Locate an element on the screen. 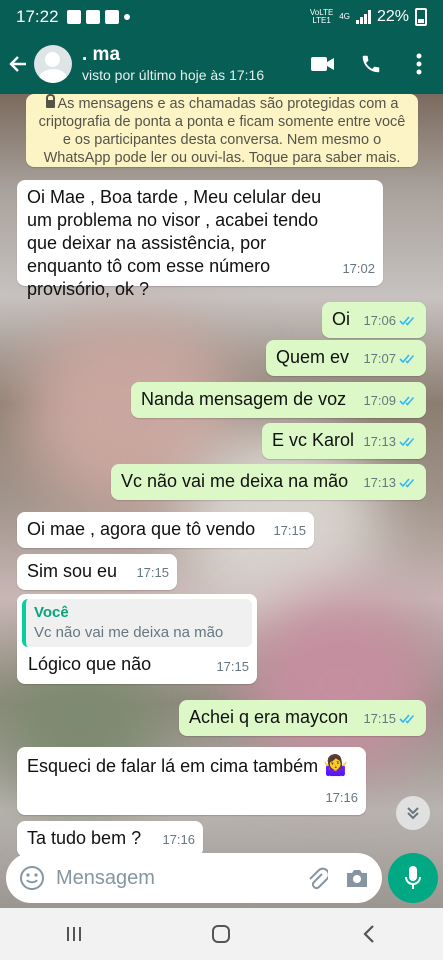 Image resolution: width=443 pixels, height=960 pixels. quote-text: Vc não vai me deixa na mão is located at coordinates (129, 632).